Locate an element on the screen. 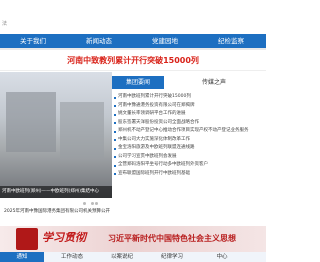 The width and height of the screenshot is (320, 262). news-list-item: 公司学习宣贯中欧班列会发展 is located at coordinates (189, 157).